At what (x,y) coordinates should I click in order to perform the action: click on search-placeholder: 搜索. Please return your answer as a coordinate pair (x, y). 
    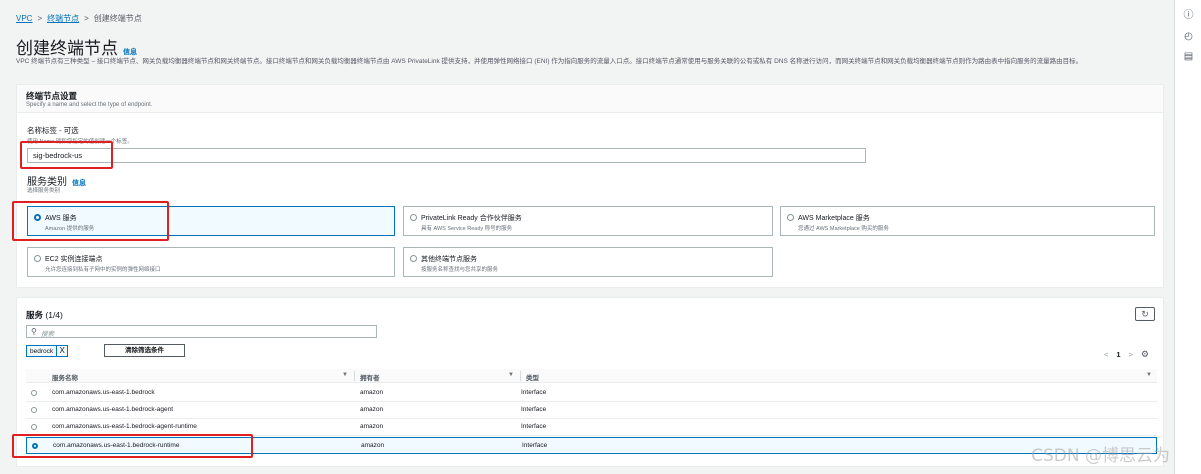
    Looking at the image, I should click on (47, 334).